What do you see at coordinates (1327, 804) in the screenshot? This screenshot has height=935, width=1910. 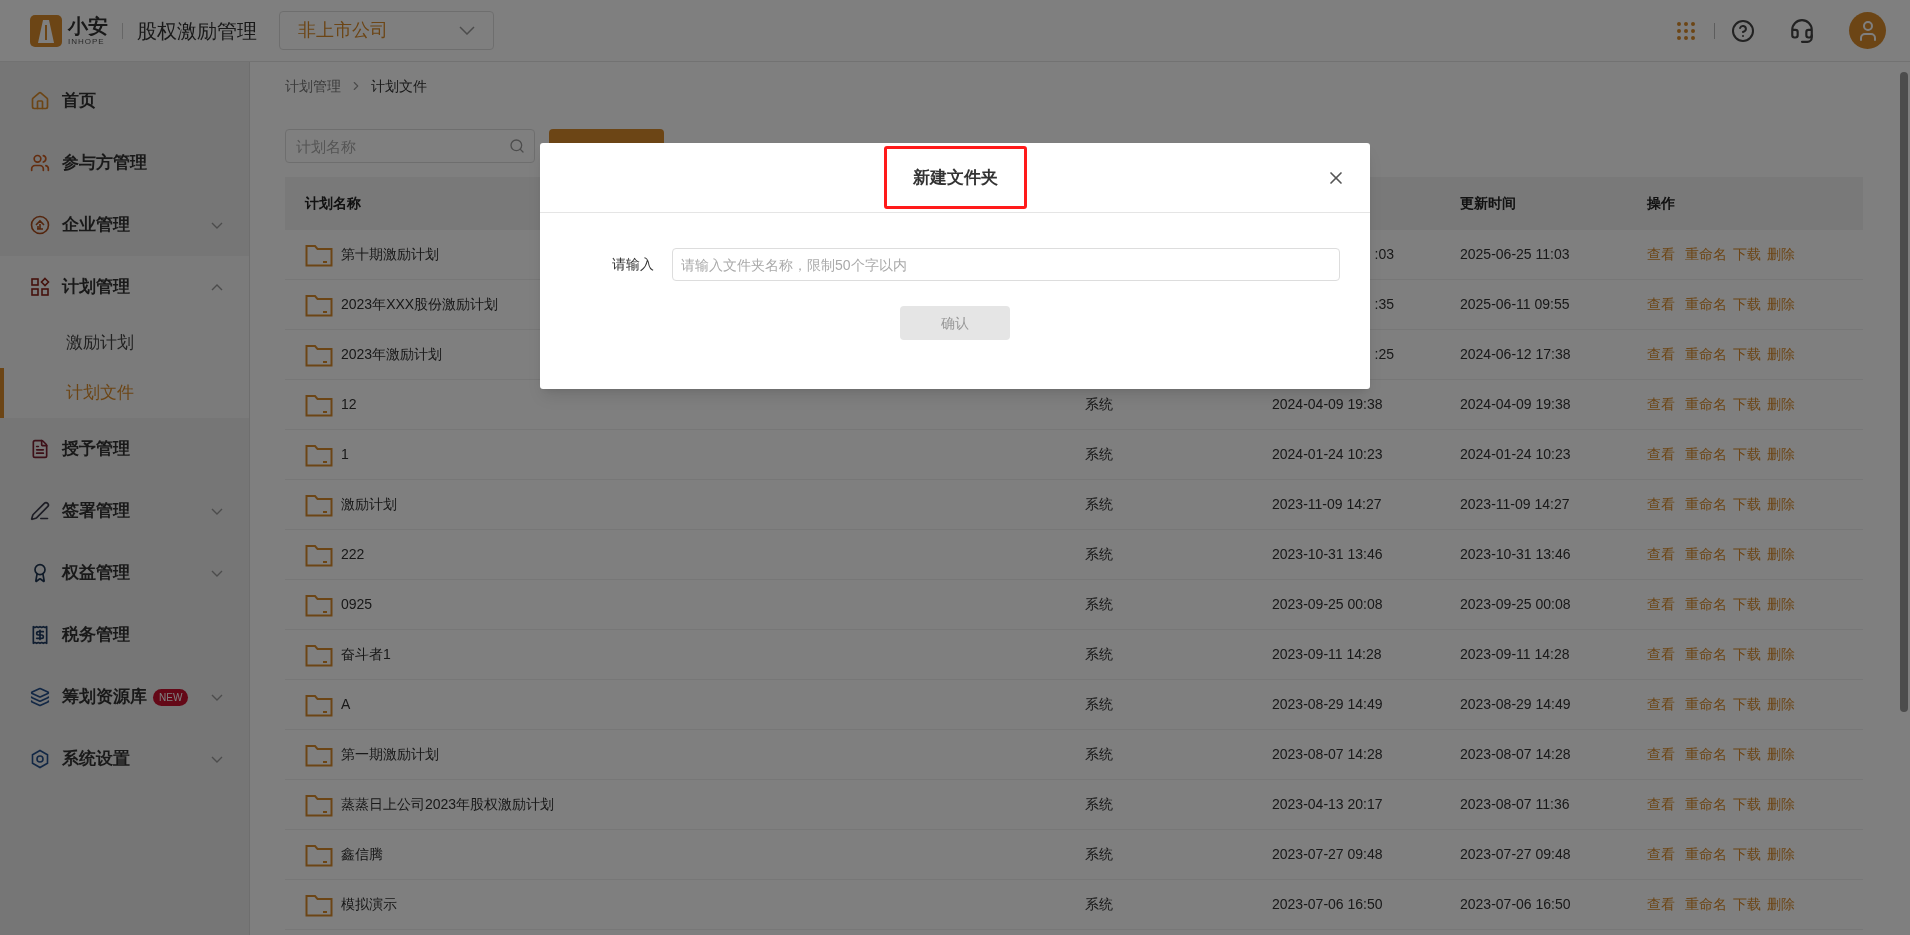 I see `table-cell: 2023-04-13 20:17` at bounding box center [1327, 804].